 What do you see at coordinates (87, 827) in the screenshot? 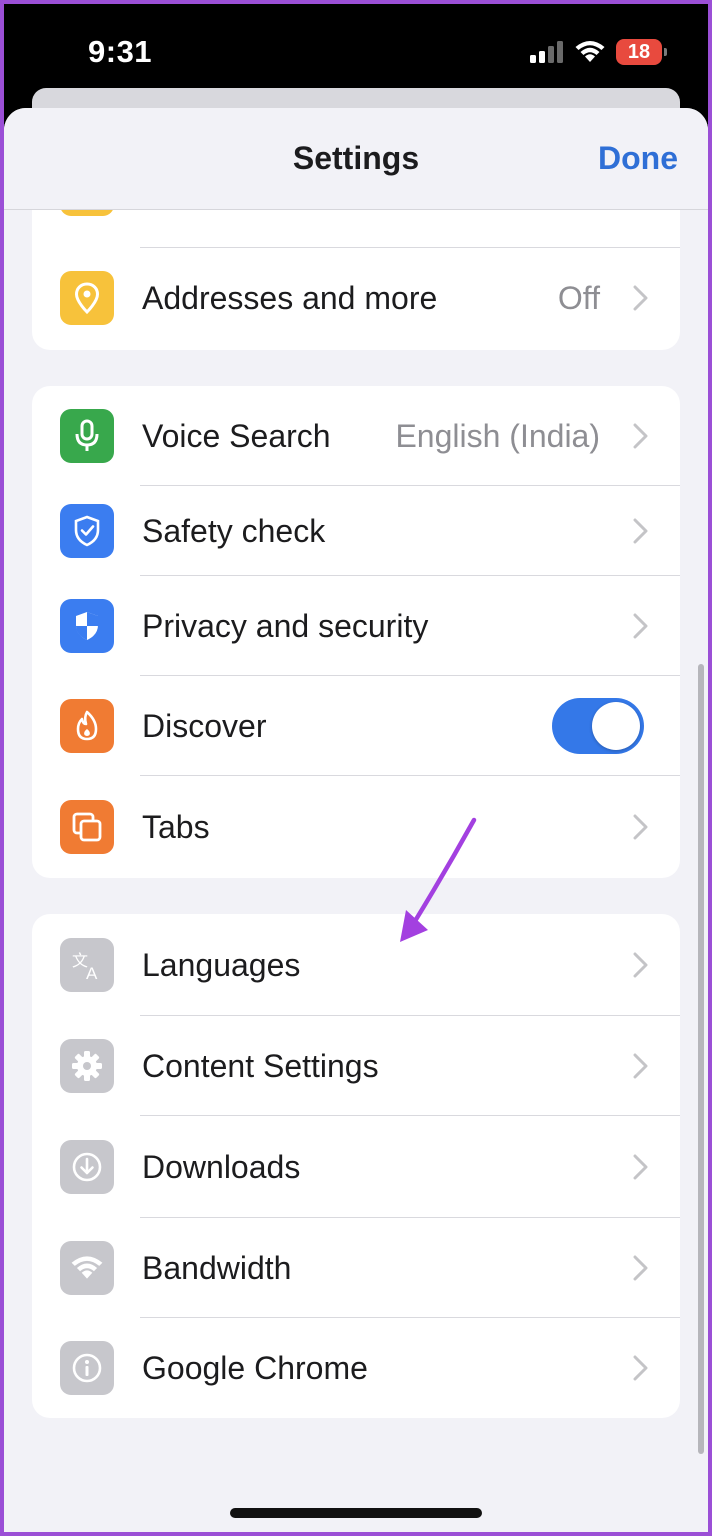
I see `tabs-icon` at bounding box center [87, 827].